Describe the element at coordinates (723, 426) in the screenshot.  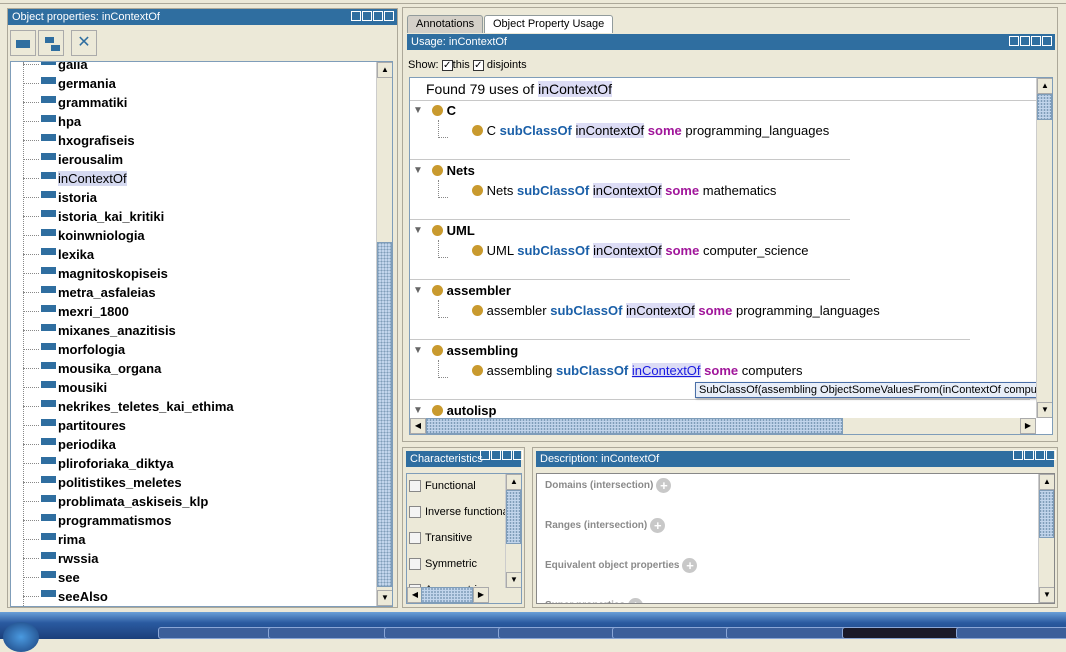
I see `usage-horizontal-scrollbar: ◀ ▶` at that location.